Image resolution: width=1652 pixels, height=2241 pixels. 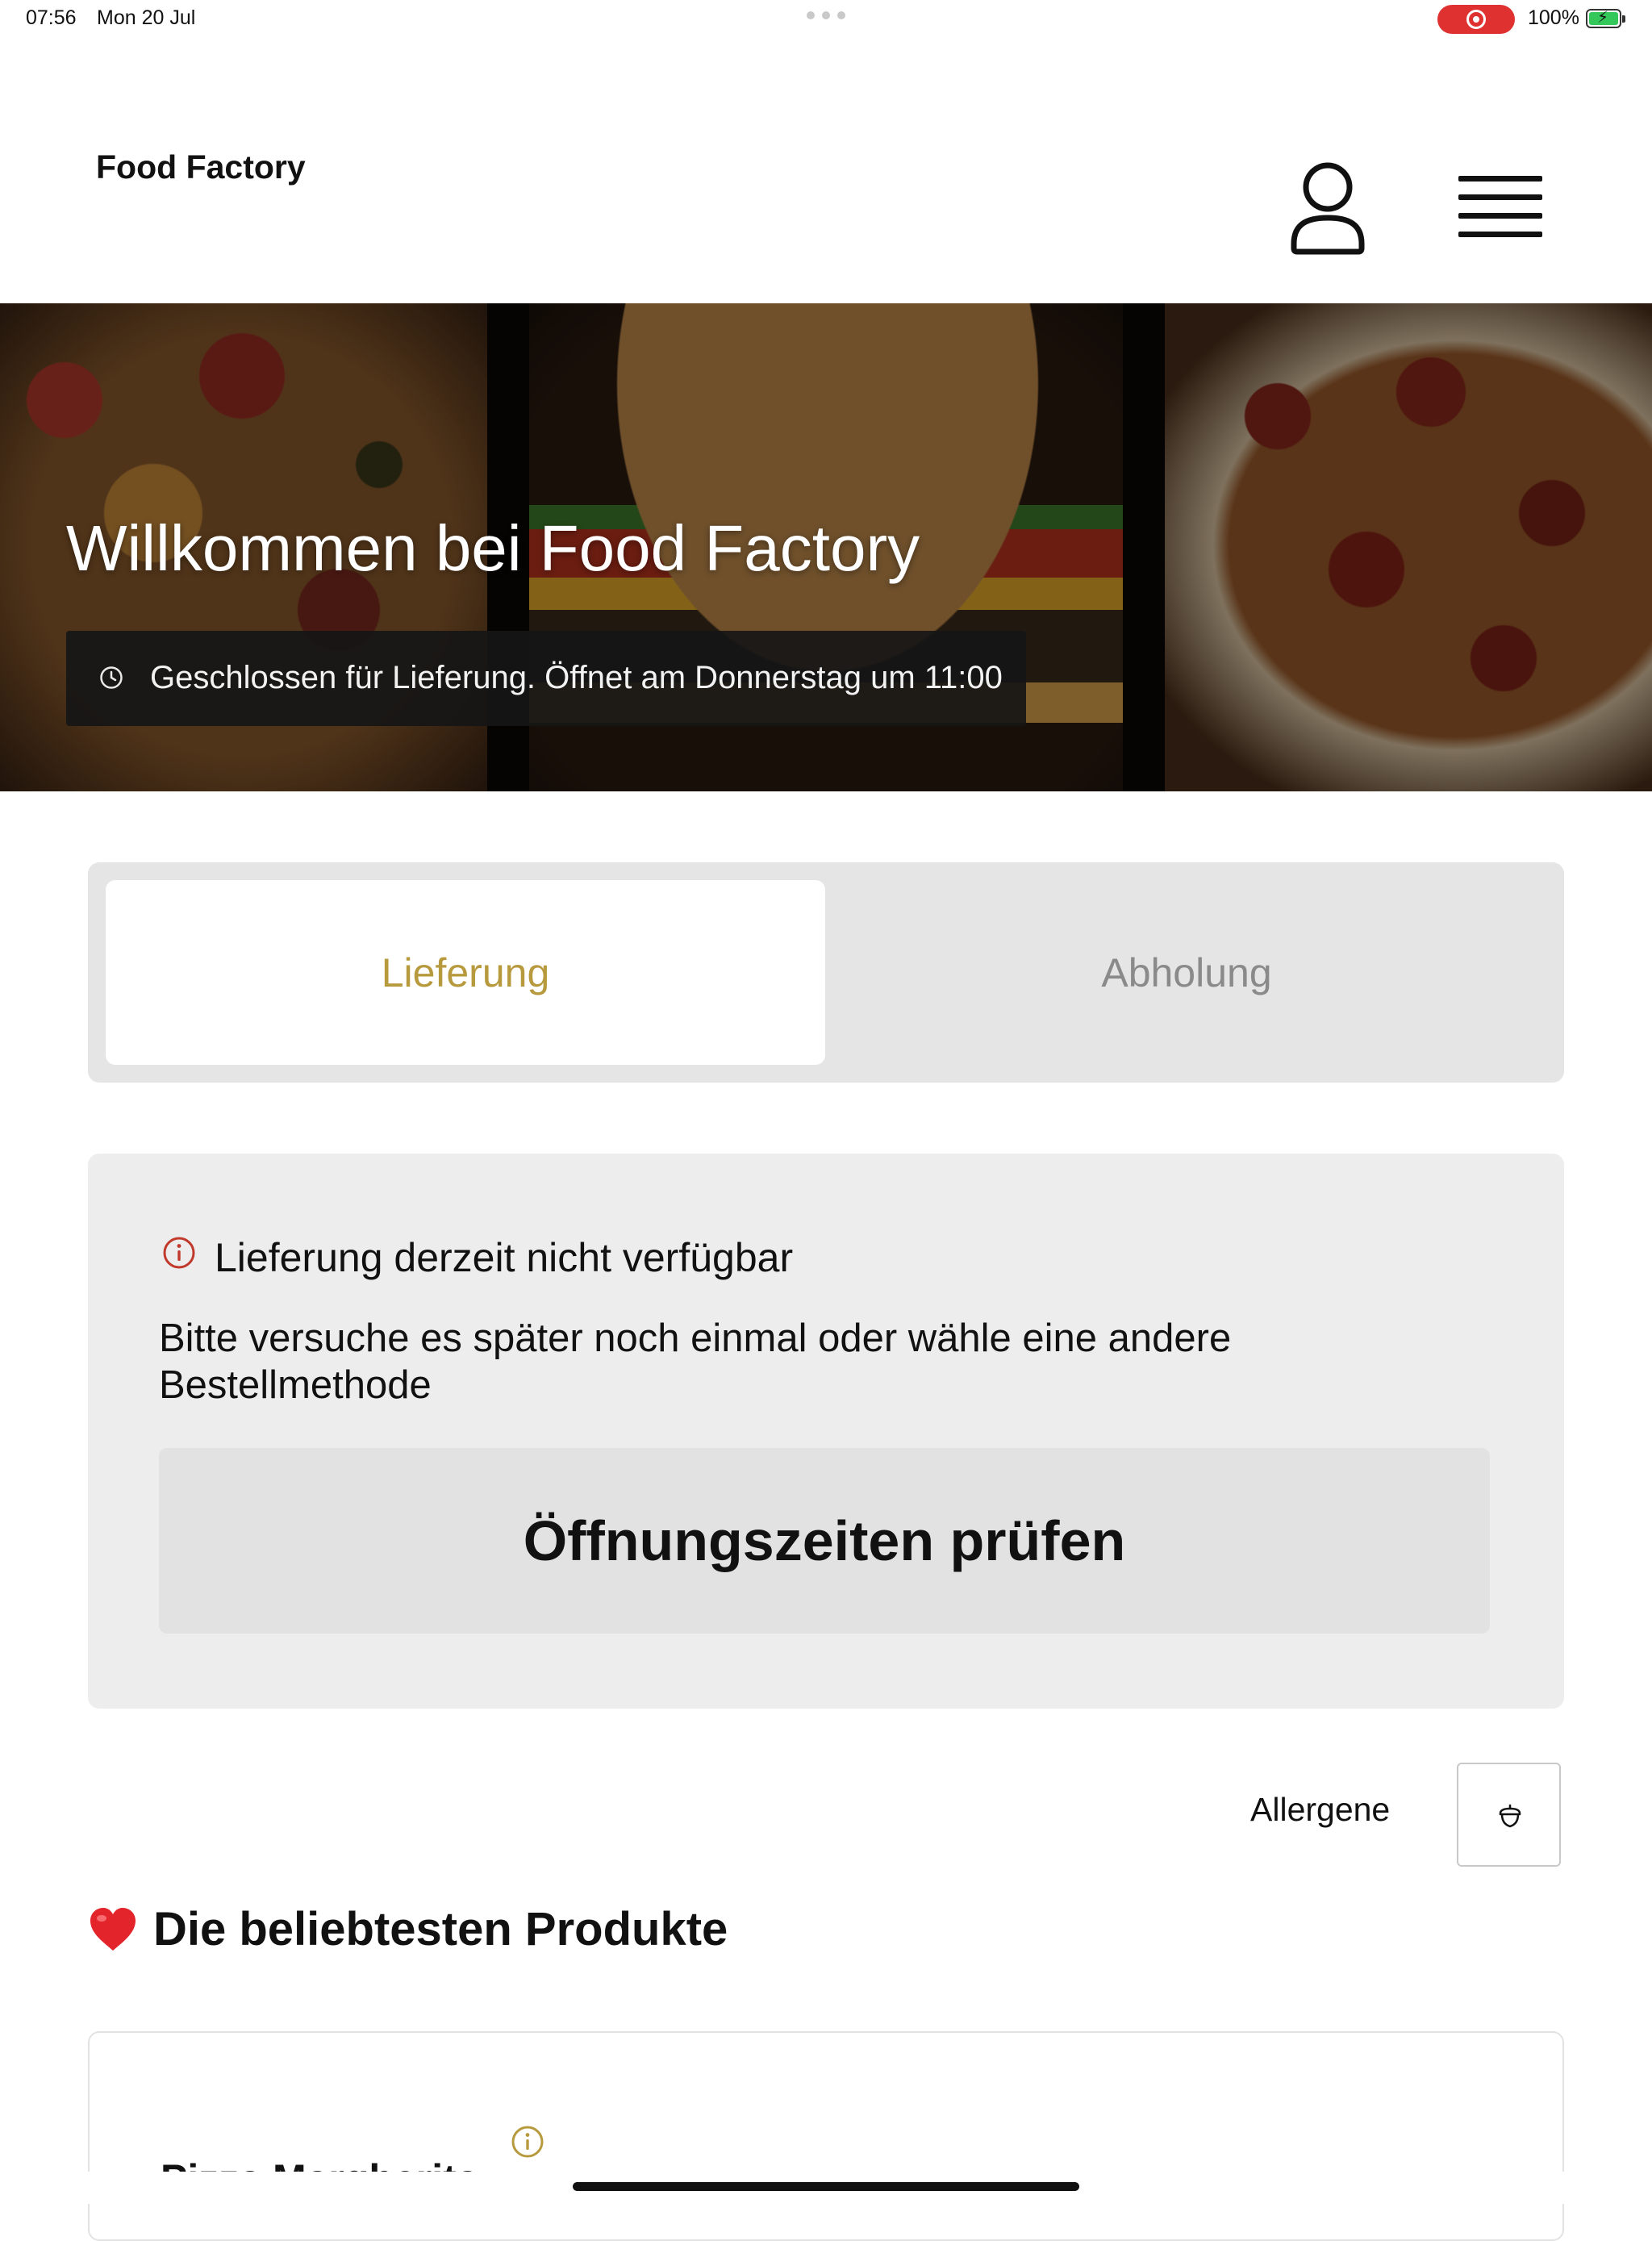 I want to click on heart-icon, so click(x=113, y=1929).